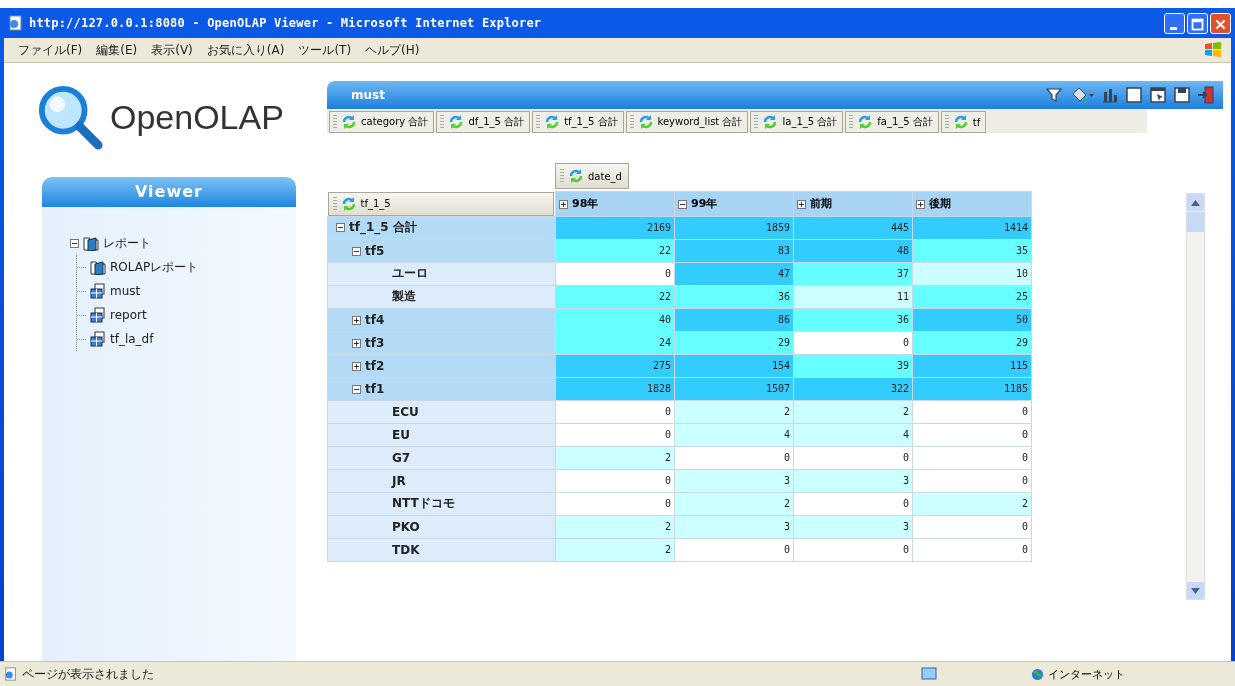 This screenshot has height=686, width=1235. What do you see at coordinates (615, 365) in the screenshot?
I see `table-cell: 275` at bounding box center [615, 365].